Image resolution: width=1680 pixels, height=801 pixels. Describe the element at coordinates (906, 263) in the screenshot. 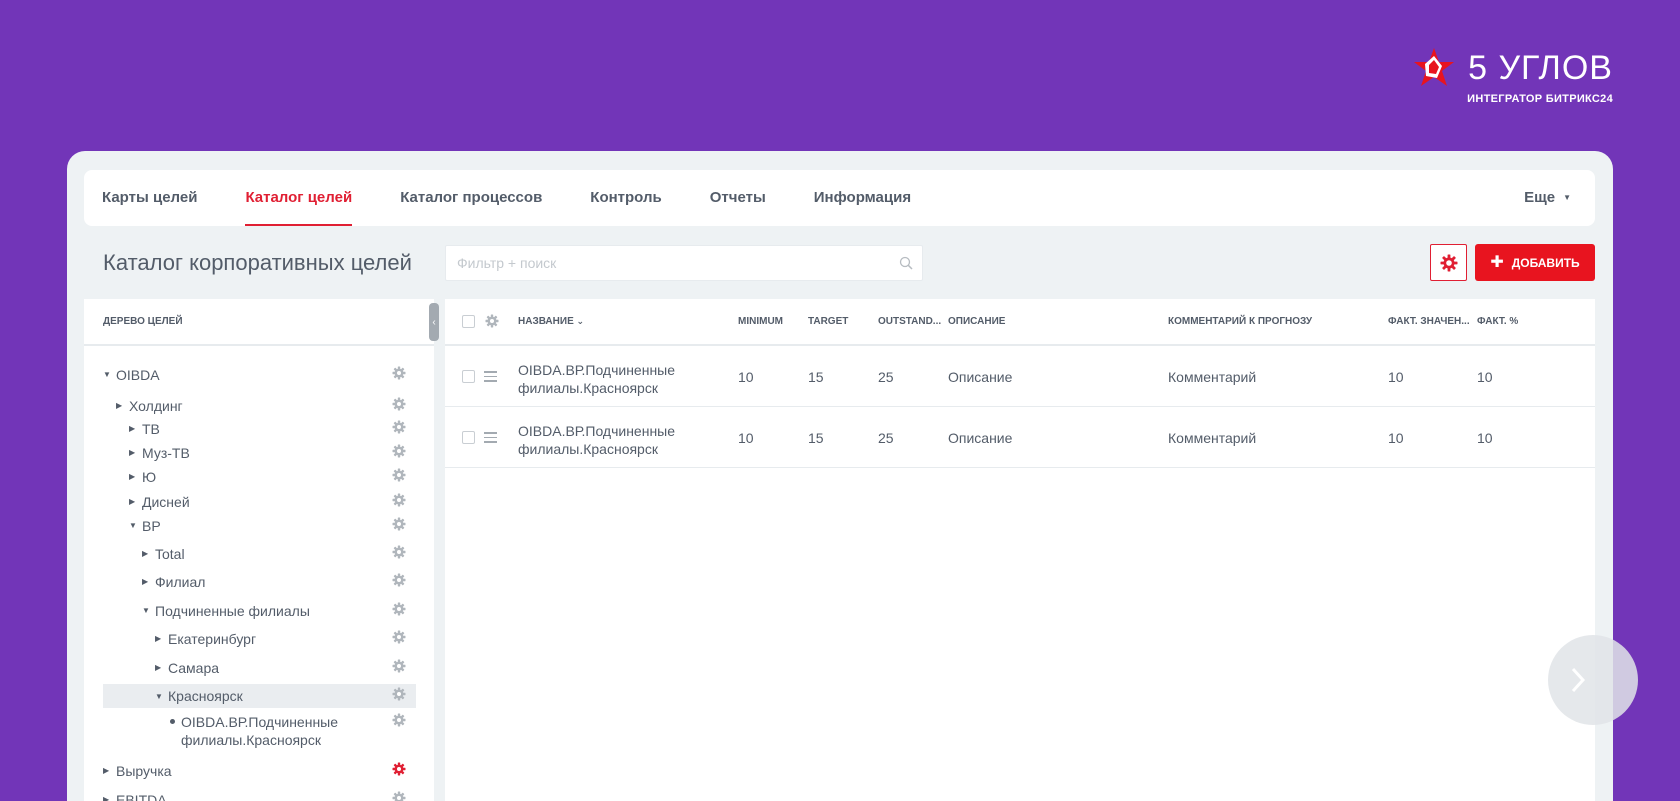

I see `search-icon` at that location.